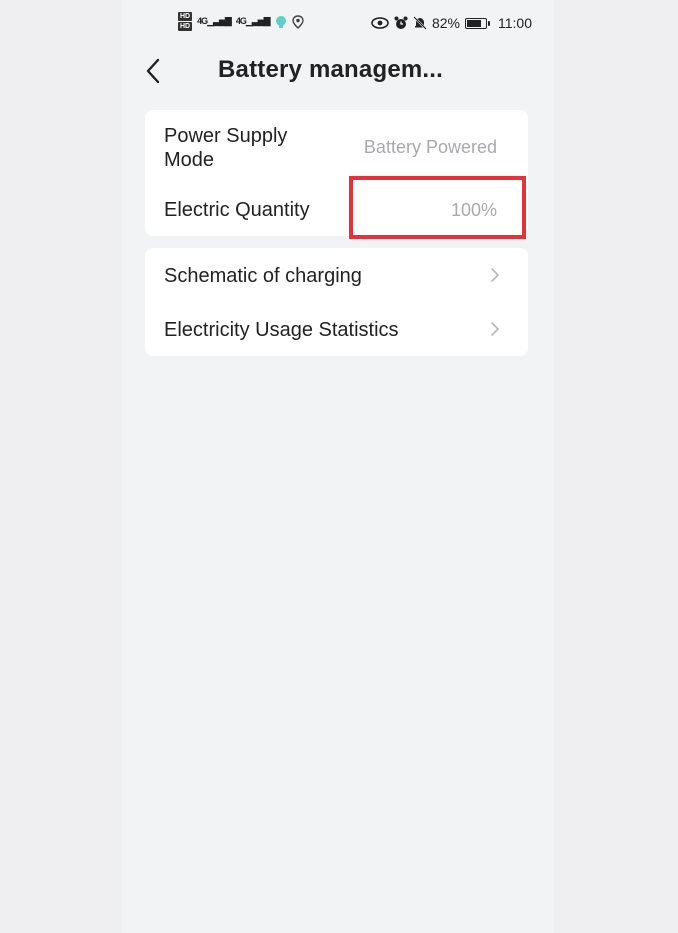 The width and height of the screenshot is (678, 933). What do you see at coordinates (297, 21) in the screenshot?
I see `location-icon` at bounding box center [297, 21].